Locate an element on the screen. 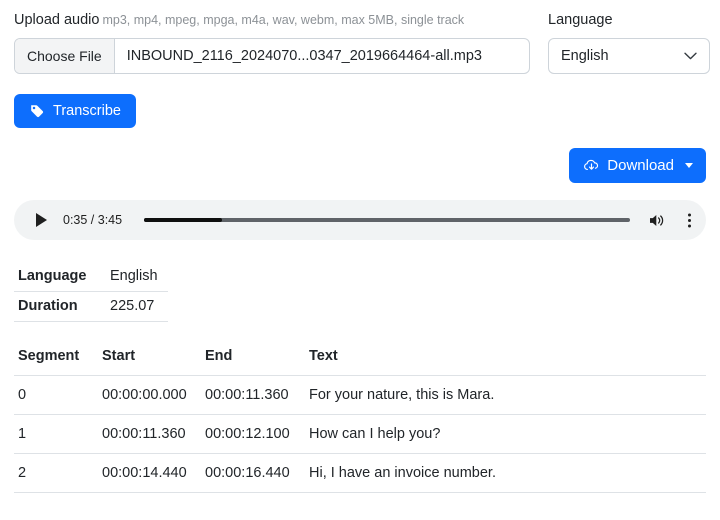 The height and width of the screenshot is (520, 720). segment-end: 00:00:12.100 is located at coordinates (253, 434).